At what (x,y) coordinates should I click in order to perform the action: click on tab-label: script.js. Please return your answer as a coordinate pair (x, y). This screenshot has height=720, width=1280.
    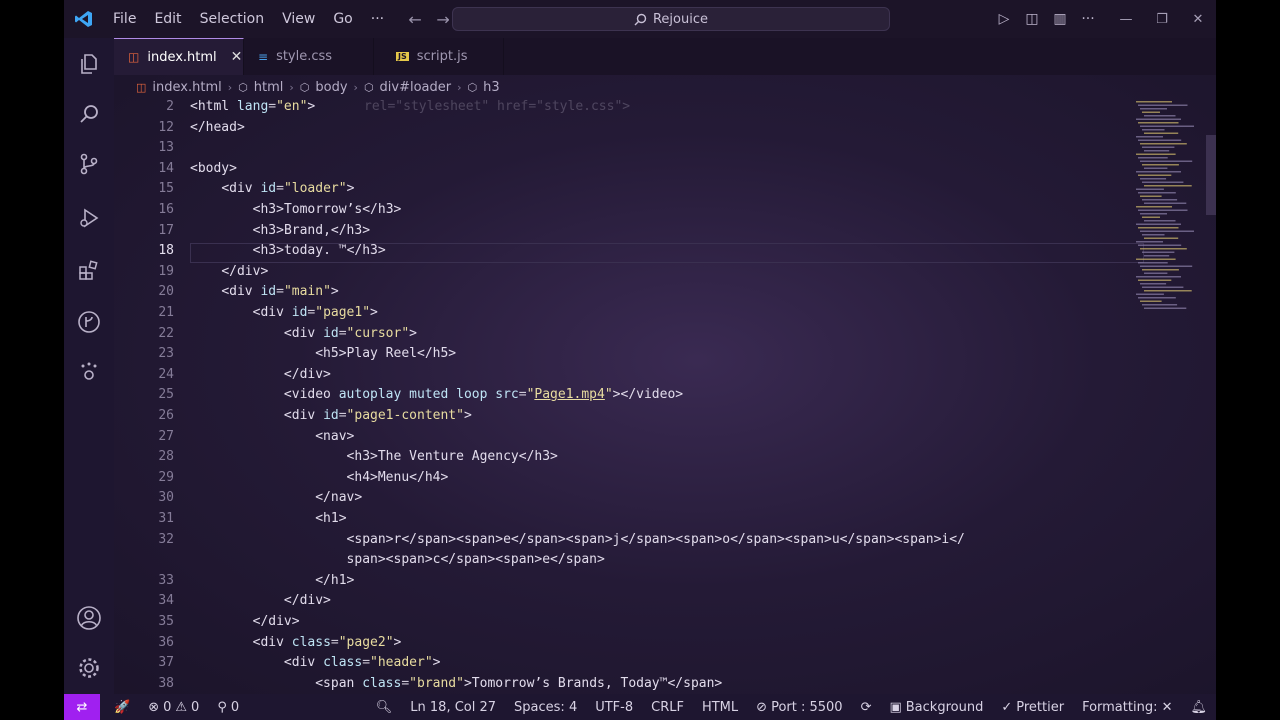
    Looking at the image, I should click on (442, 56).